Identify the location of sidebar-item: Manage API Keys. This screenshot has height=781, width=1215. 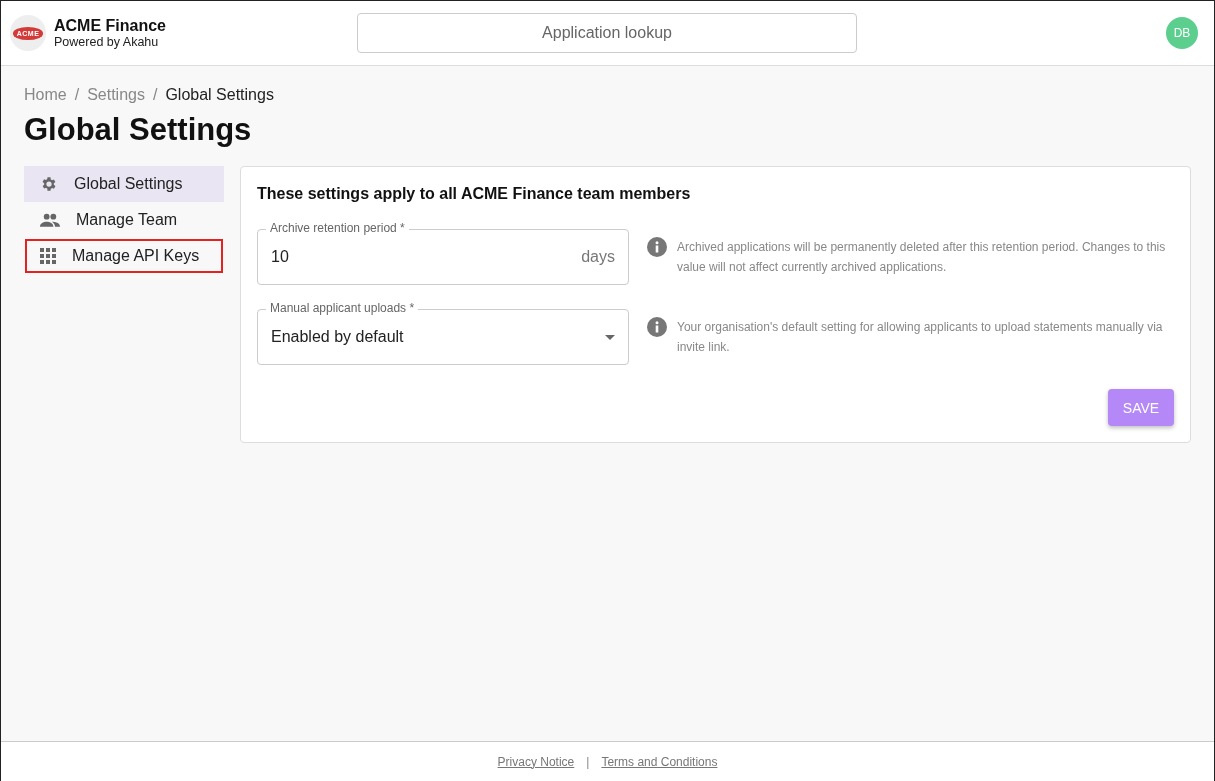
(124, 256).